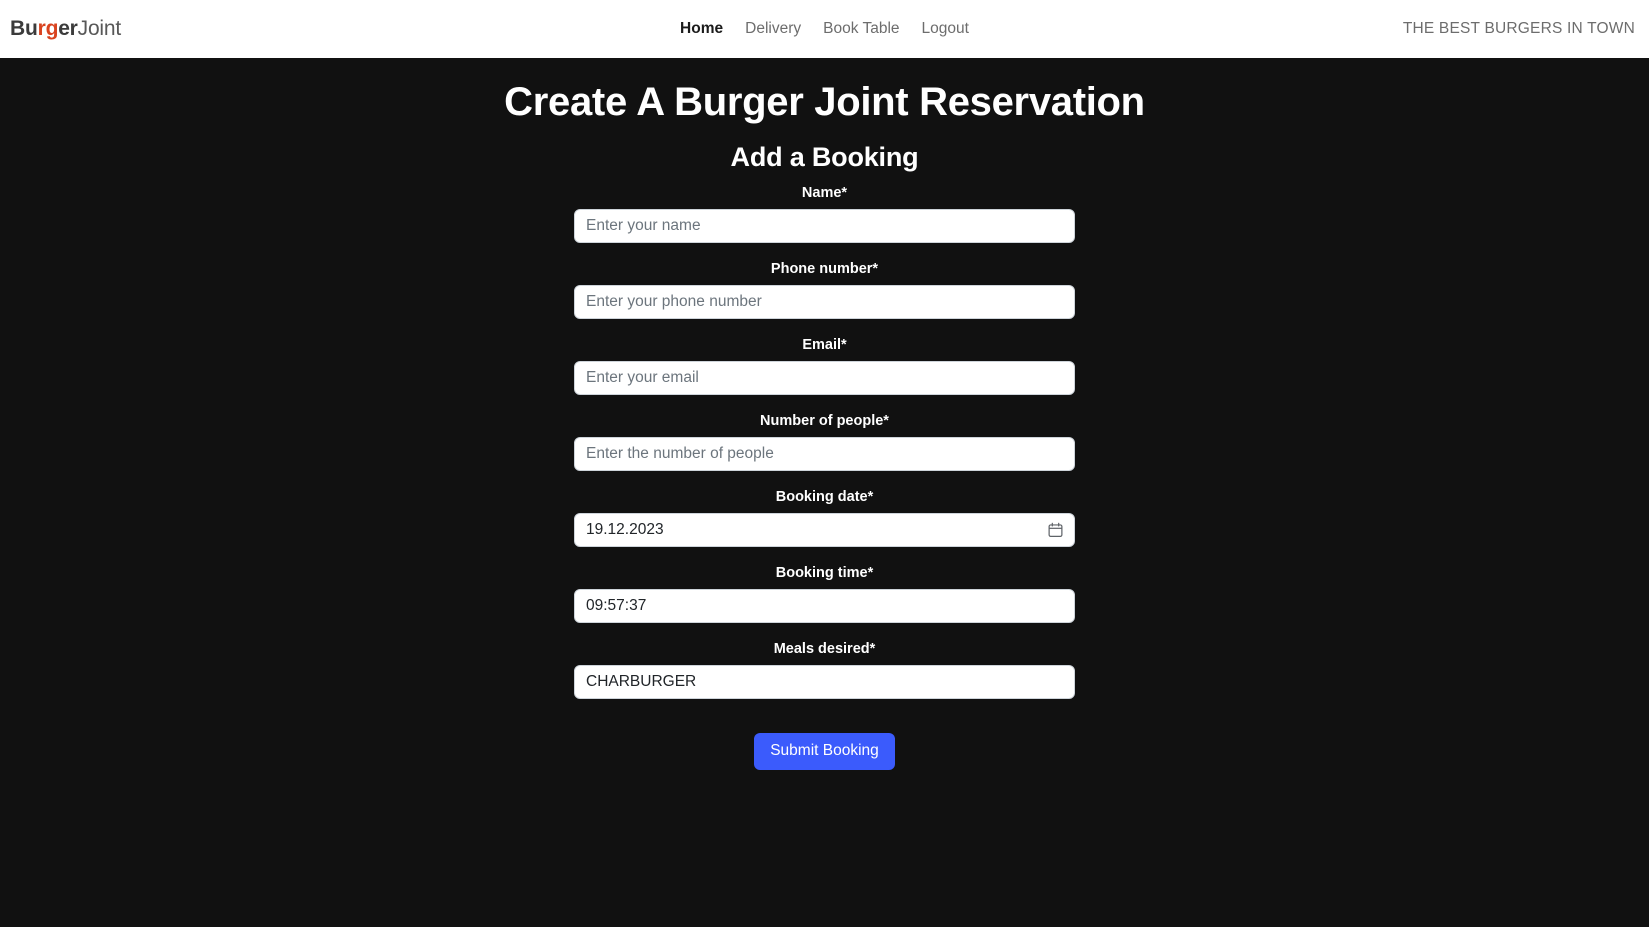  I want to click on field-email: Email*, so click(824, 366).